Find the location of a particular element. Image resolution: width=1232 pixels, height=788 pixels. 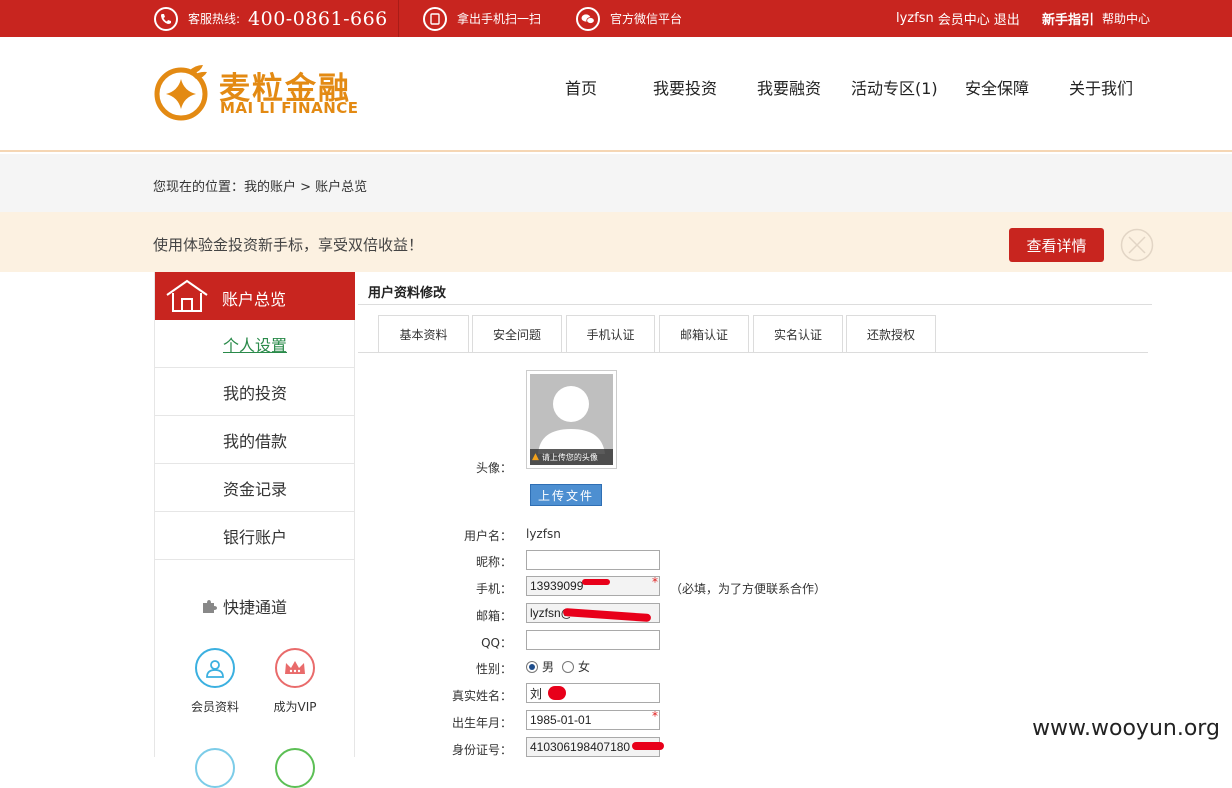

nav-security: 安全保障 is located at coordinates (997, 87).